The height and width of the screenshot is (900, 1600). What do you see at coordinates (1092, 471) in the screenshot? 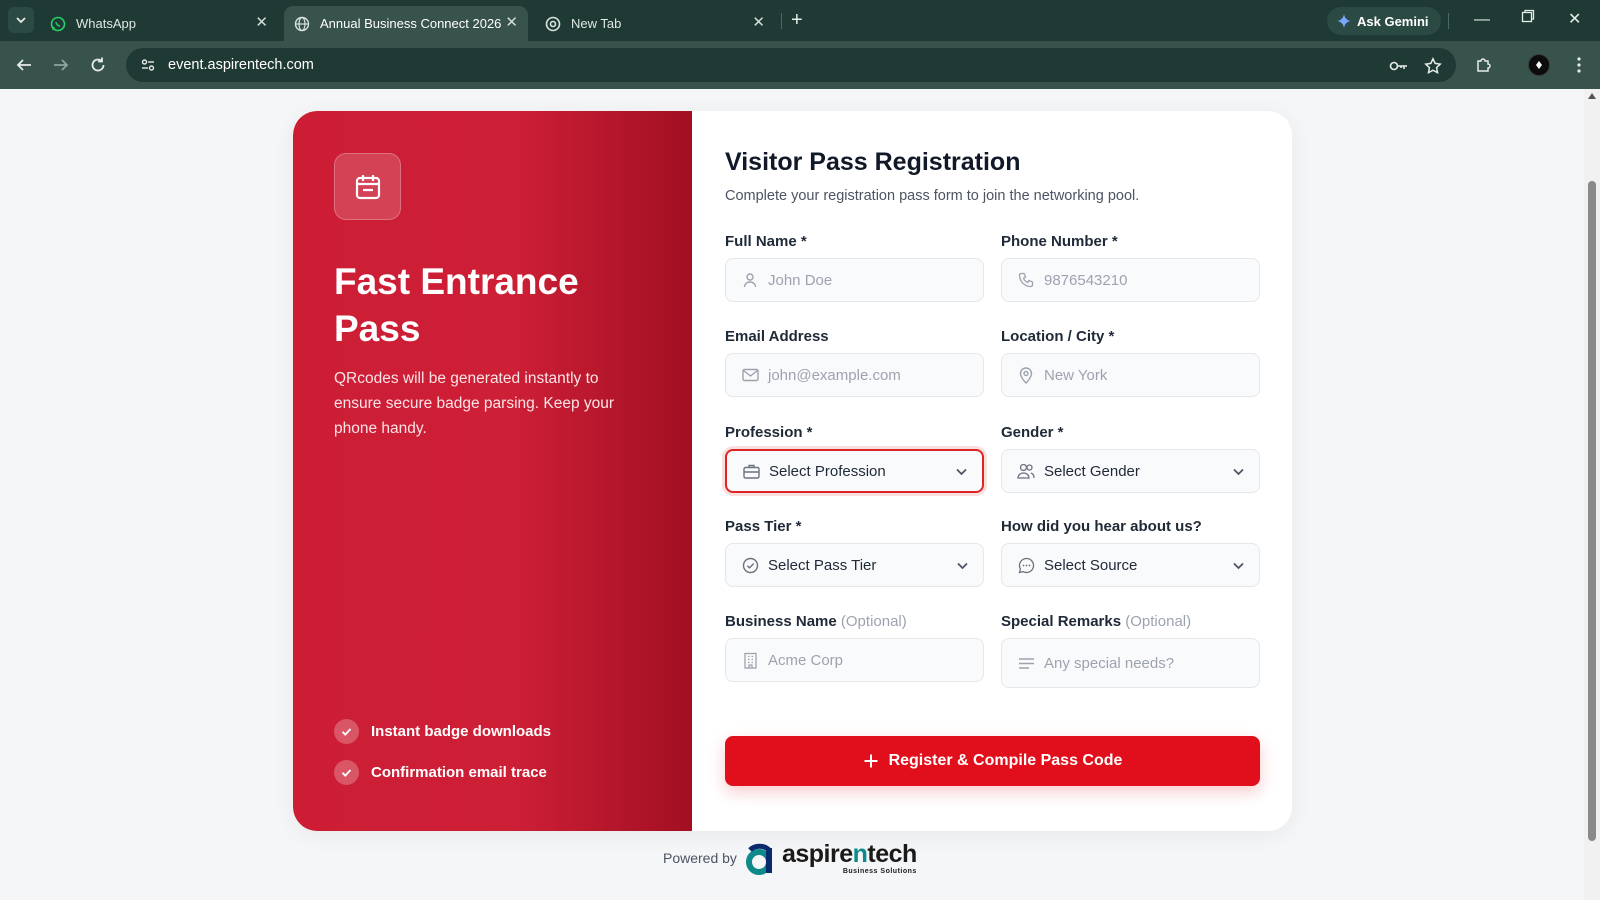
I see `select-value: Select Gender` at bounding box center [1092, 471].